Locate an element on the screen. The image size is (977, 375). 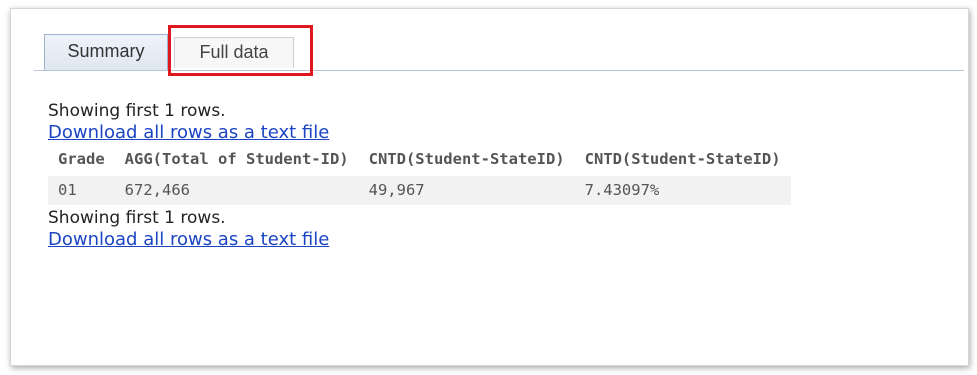
download-rows-link: Download all rows as a text file is located at coordinates (419, 133).